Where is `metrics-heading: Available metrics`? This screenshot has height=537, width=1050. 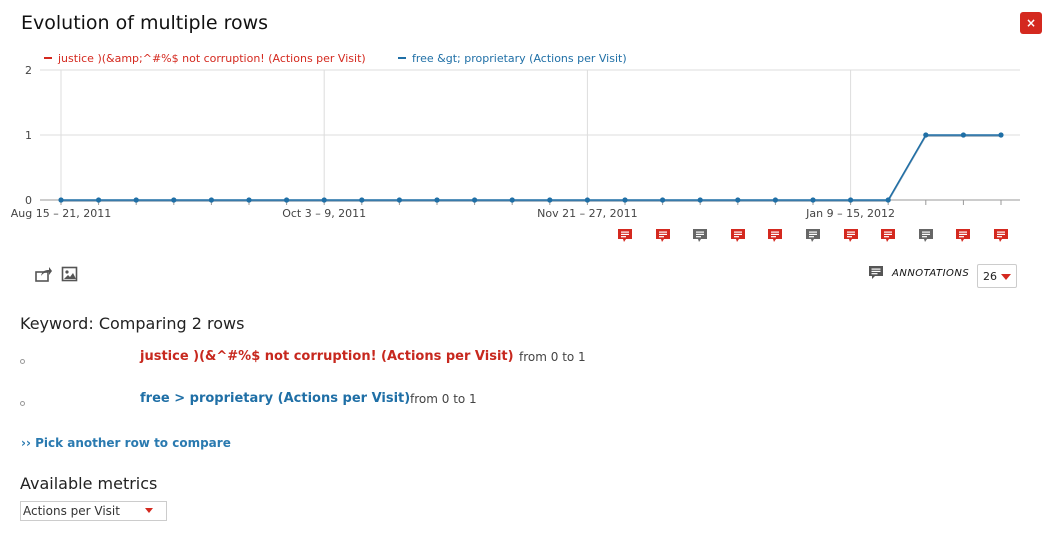
metrics-heading: Available metrics is located at coordinates (89, 483).